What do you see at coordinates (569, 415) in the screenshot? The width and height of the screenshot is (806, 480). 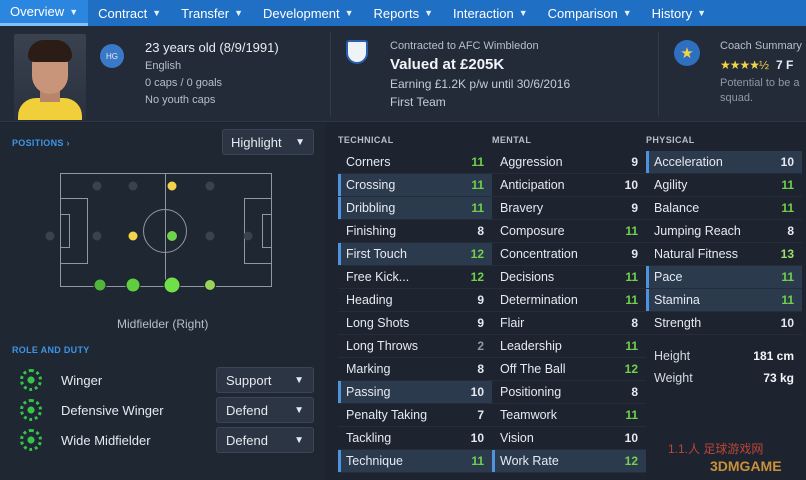 I see `attribute-row: Teamwork 11` at bounding box center [569, 415].